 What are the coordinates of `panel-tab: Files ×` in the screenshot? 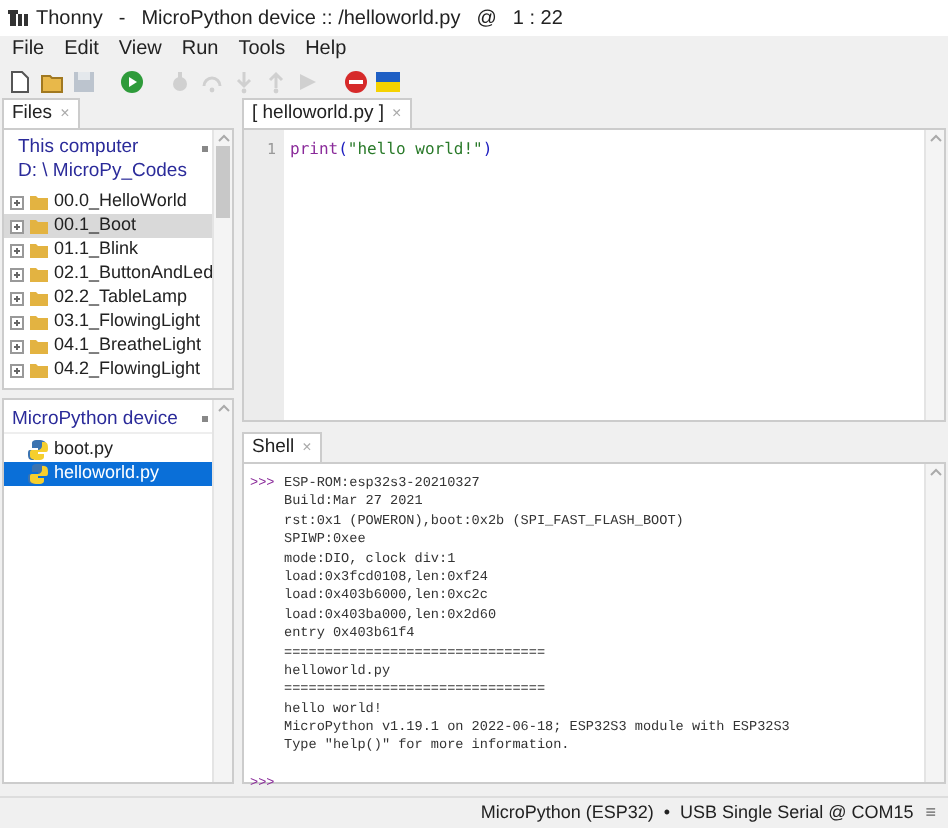 It's located at (41, 113).